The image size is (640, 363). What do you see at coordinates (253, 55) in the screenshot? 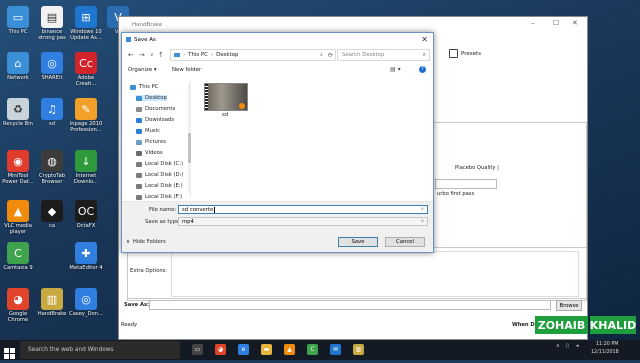
I see `address-bar: › This PC › Desktop ∨ ⟳` at bounding box center [253, 55].